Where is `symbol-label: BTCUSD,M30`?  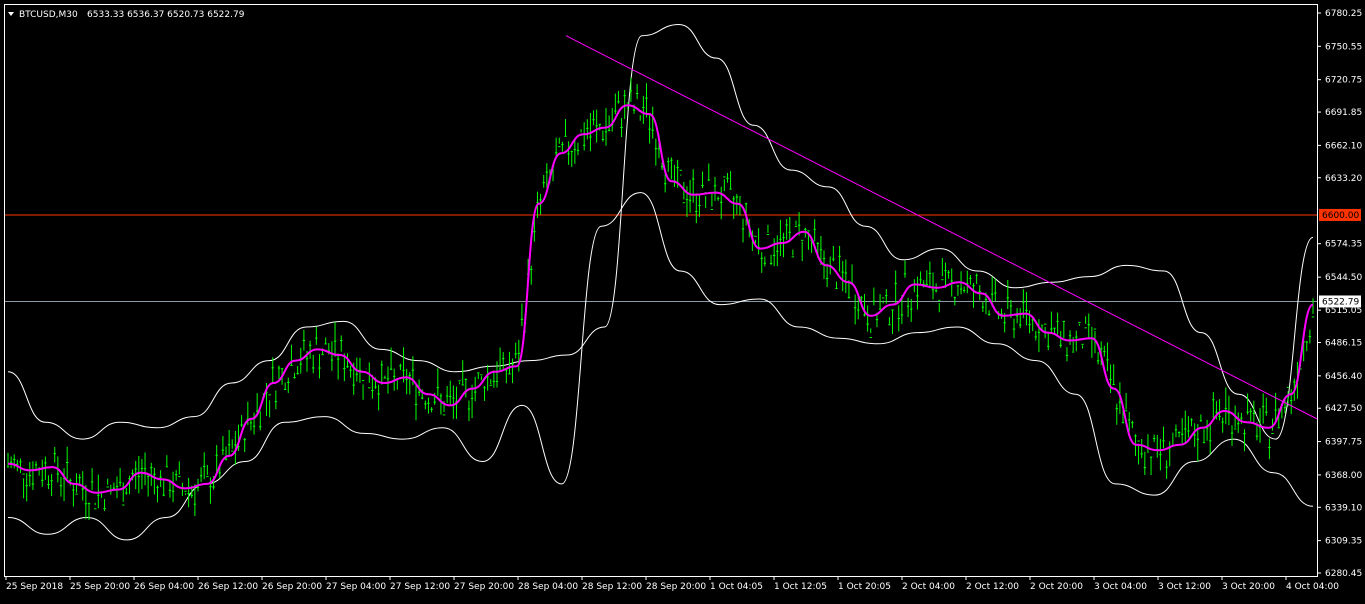
symbol-label: BTCUSD,M30 is located at coordinates (48, 15).